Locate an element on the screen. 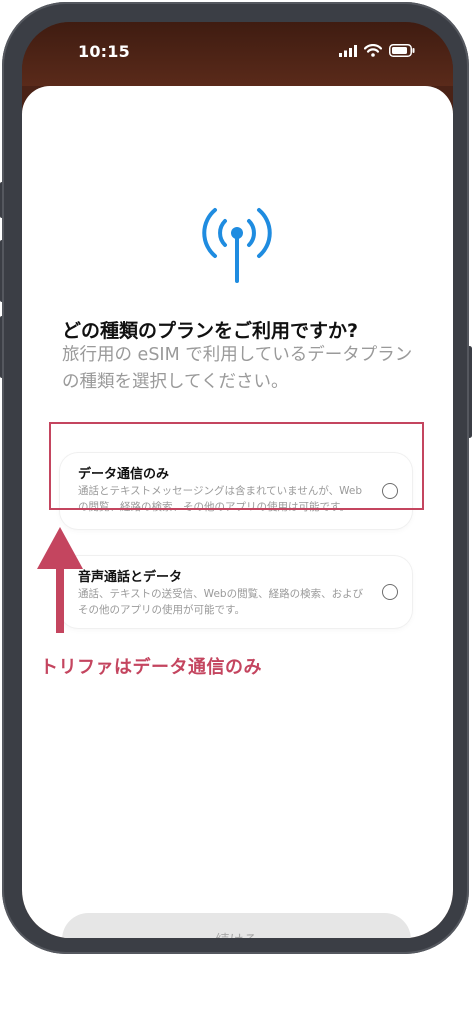 The image size is (473, 1024). continue-button: 続ける is located at coordinates (236, 925).